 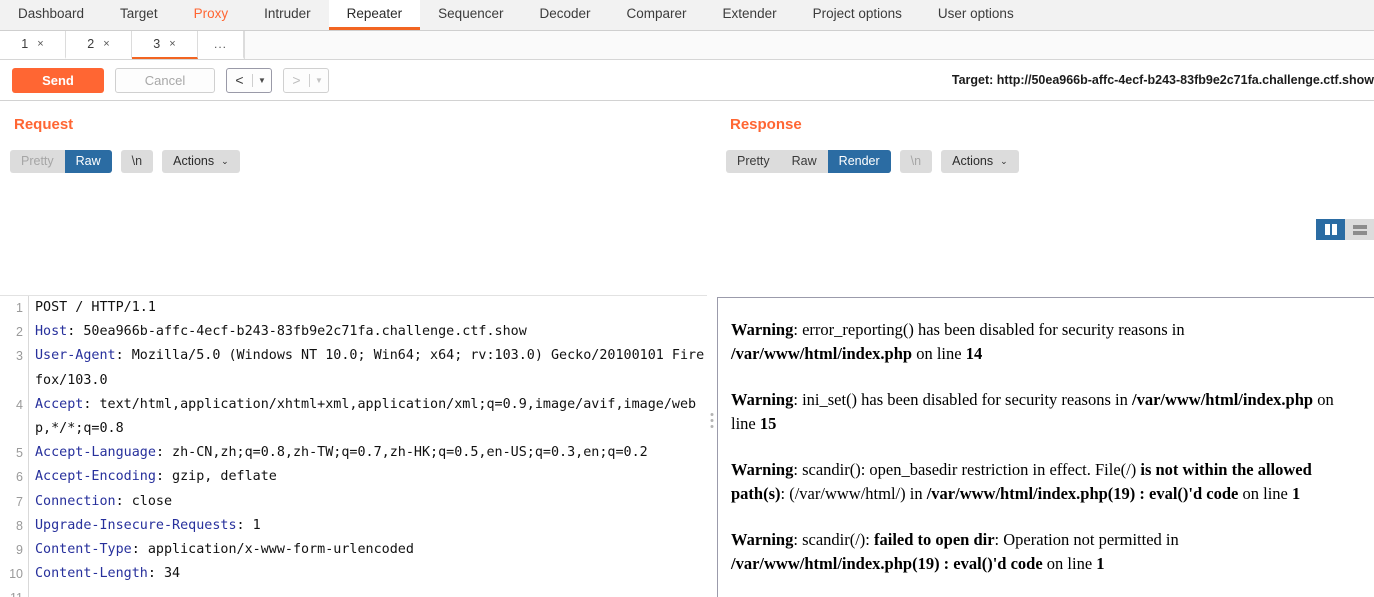 I want to click on repeater-tab-1: 1 ×, so click(x=33, y=45).